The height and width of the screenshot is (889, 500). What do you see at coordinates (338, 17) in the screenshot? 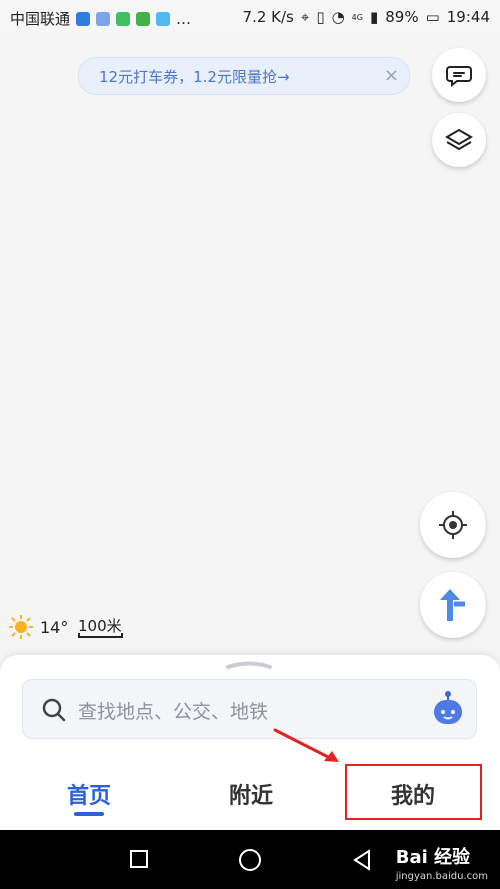
I see `wifi-icon: ◔` at bounding box center [338, 17].